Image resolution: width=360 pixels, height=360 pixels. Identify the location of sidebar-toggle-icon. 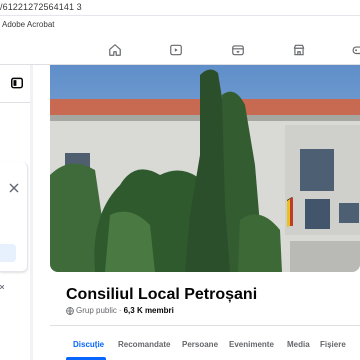
(17, 83).